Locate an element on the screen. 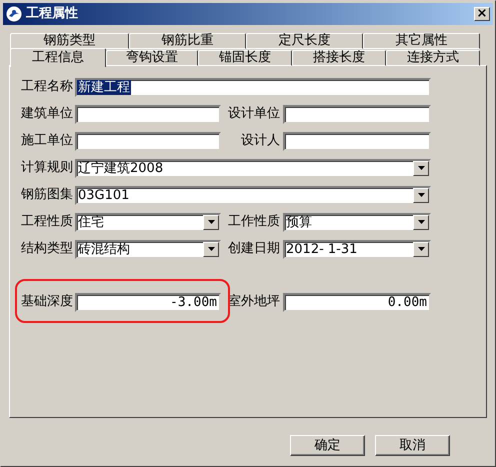  dropdown: 2012- 1-31 is located at coordinates (357, 249).